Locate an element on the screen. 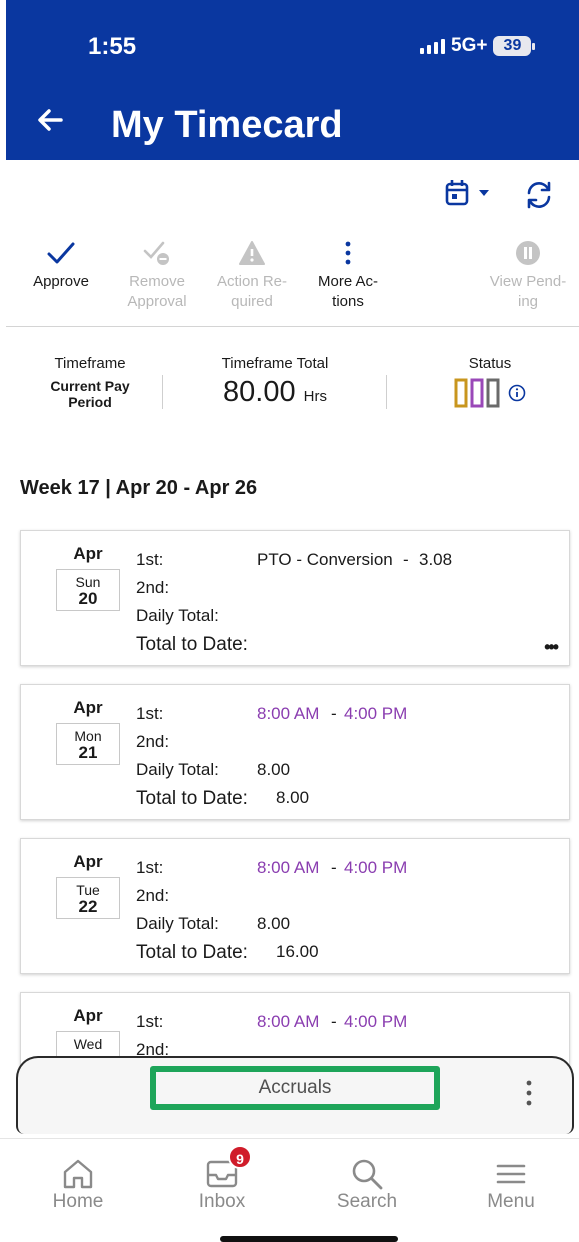 Image resolution: width=579 pixels, height=1242 pixels. total-unit: Hrs is located at coordinates (315, 396).